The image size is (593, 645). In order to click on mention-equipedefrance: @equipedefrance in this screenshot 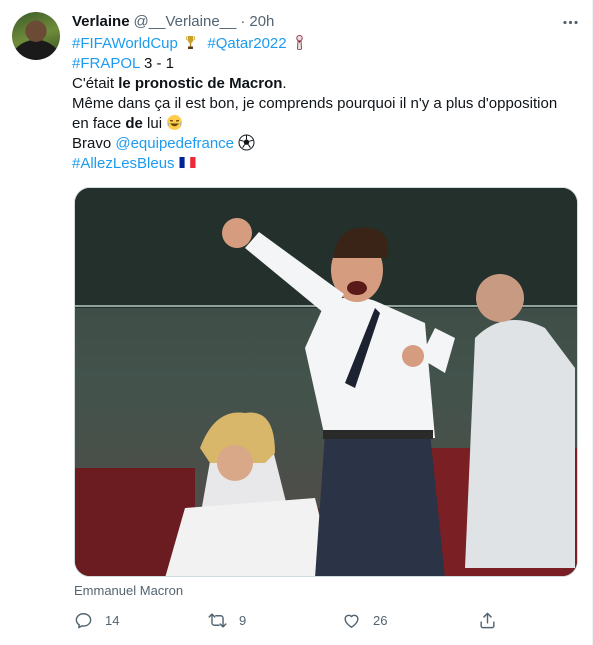, I will do `click(174, 143)`.